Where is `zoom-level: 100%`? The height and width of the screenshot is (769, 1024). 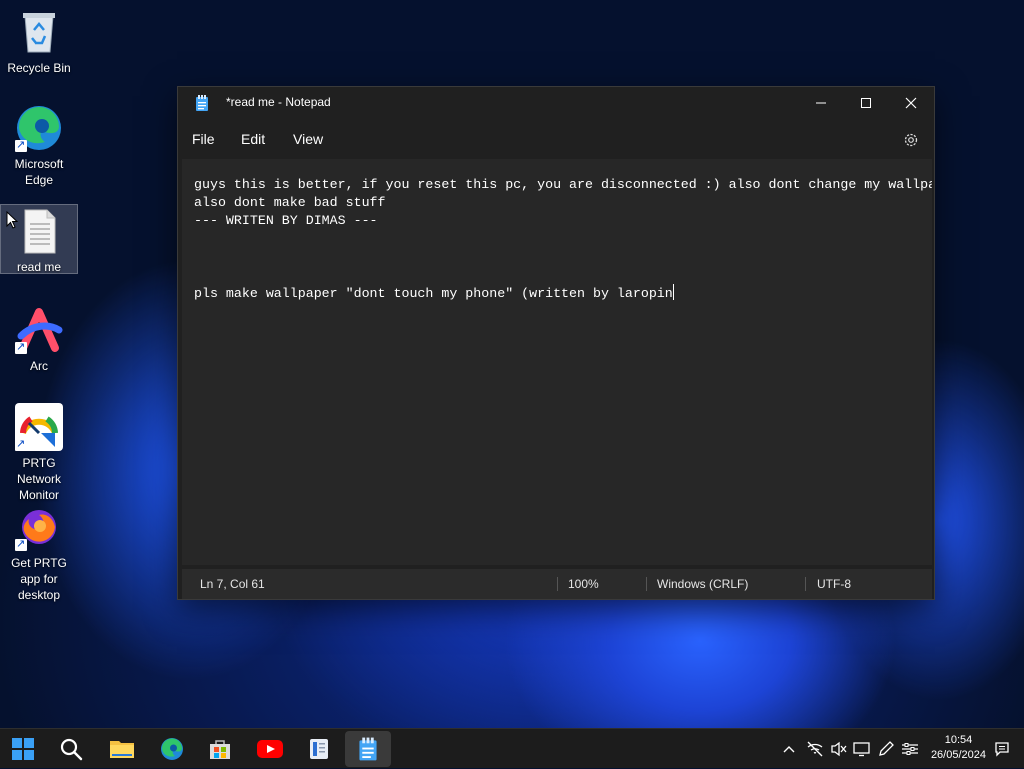
zoom-level: 100% is located at coordinates (583, 584).